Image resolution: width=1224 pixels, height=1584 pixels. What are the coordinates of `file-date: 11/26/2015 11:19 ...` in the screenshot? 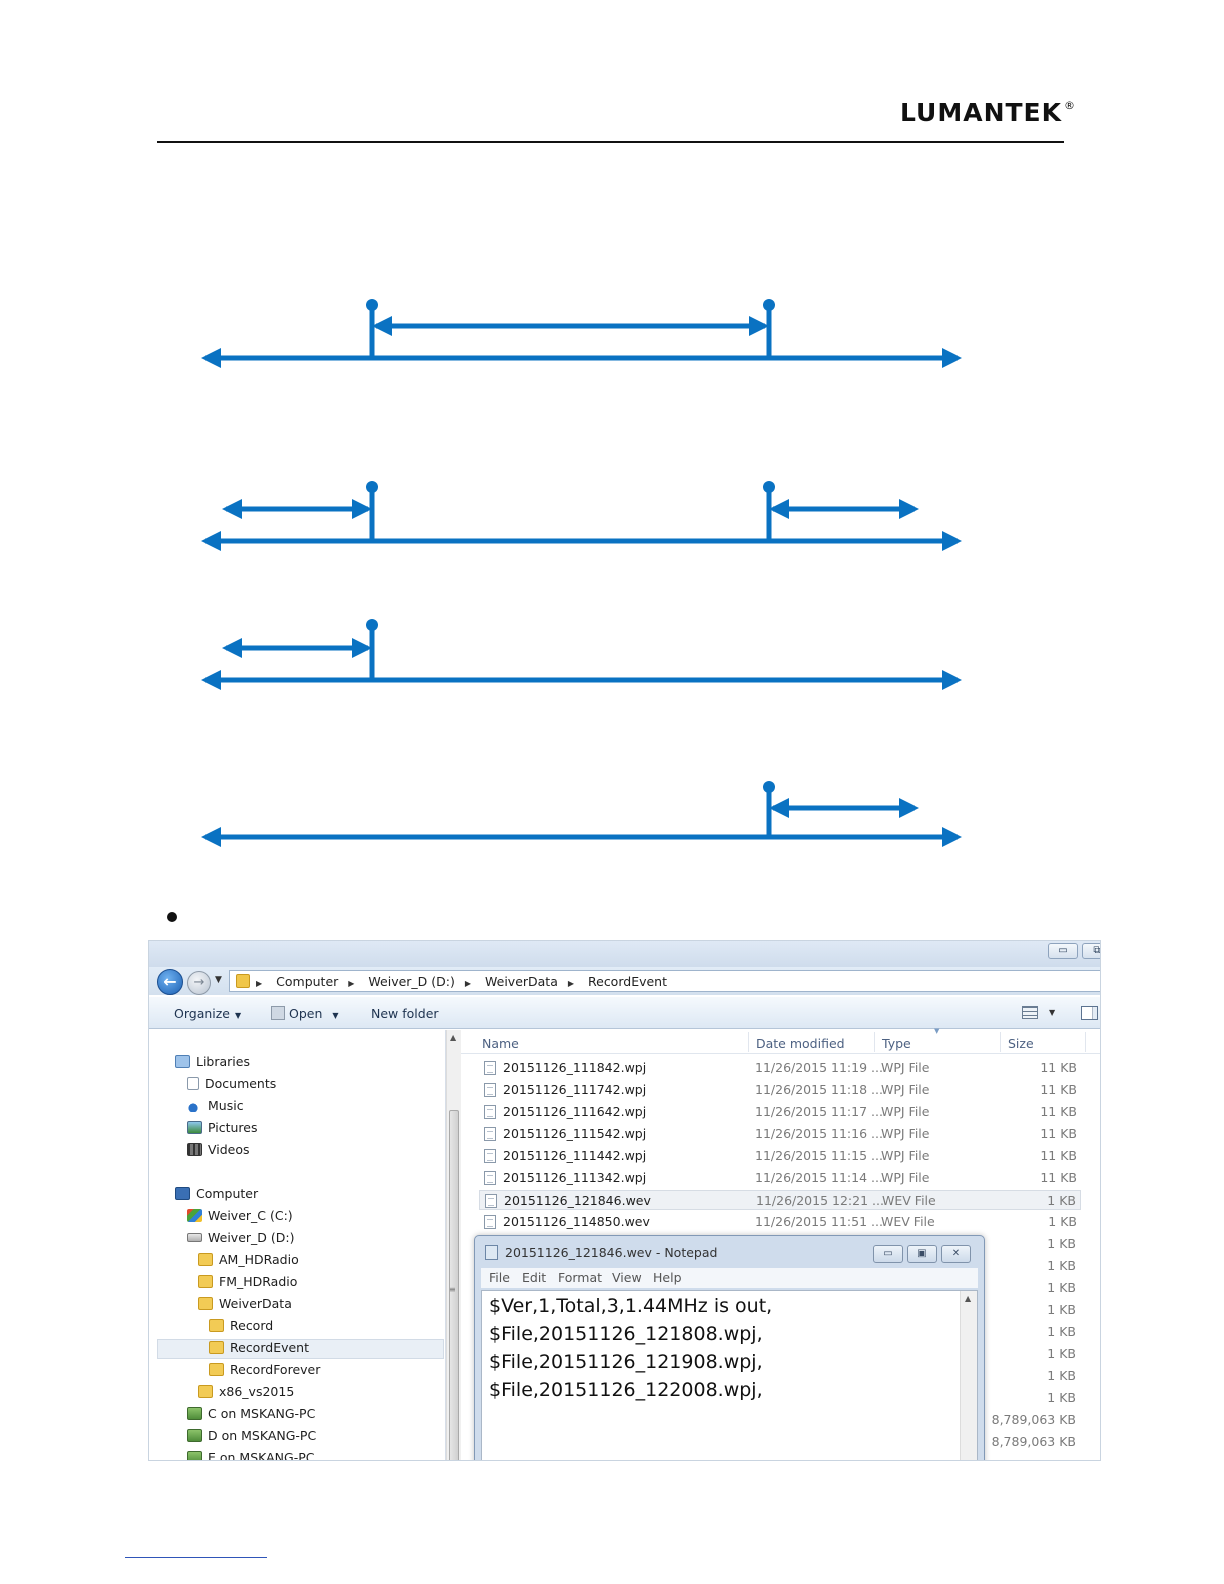 It's located at (819, 1067).